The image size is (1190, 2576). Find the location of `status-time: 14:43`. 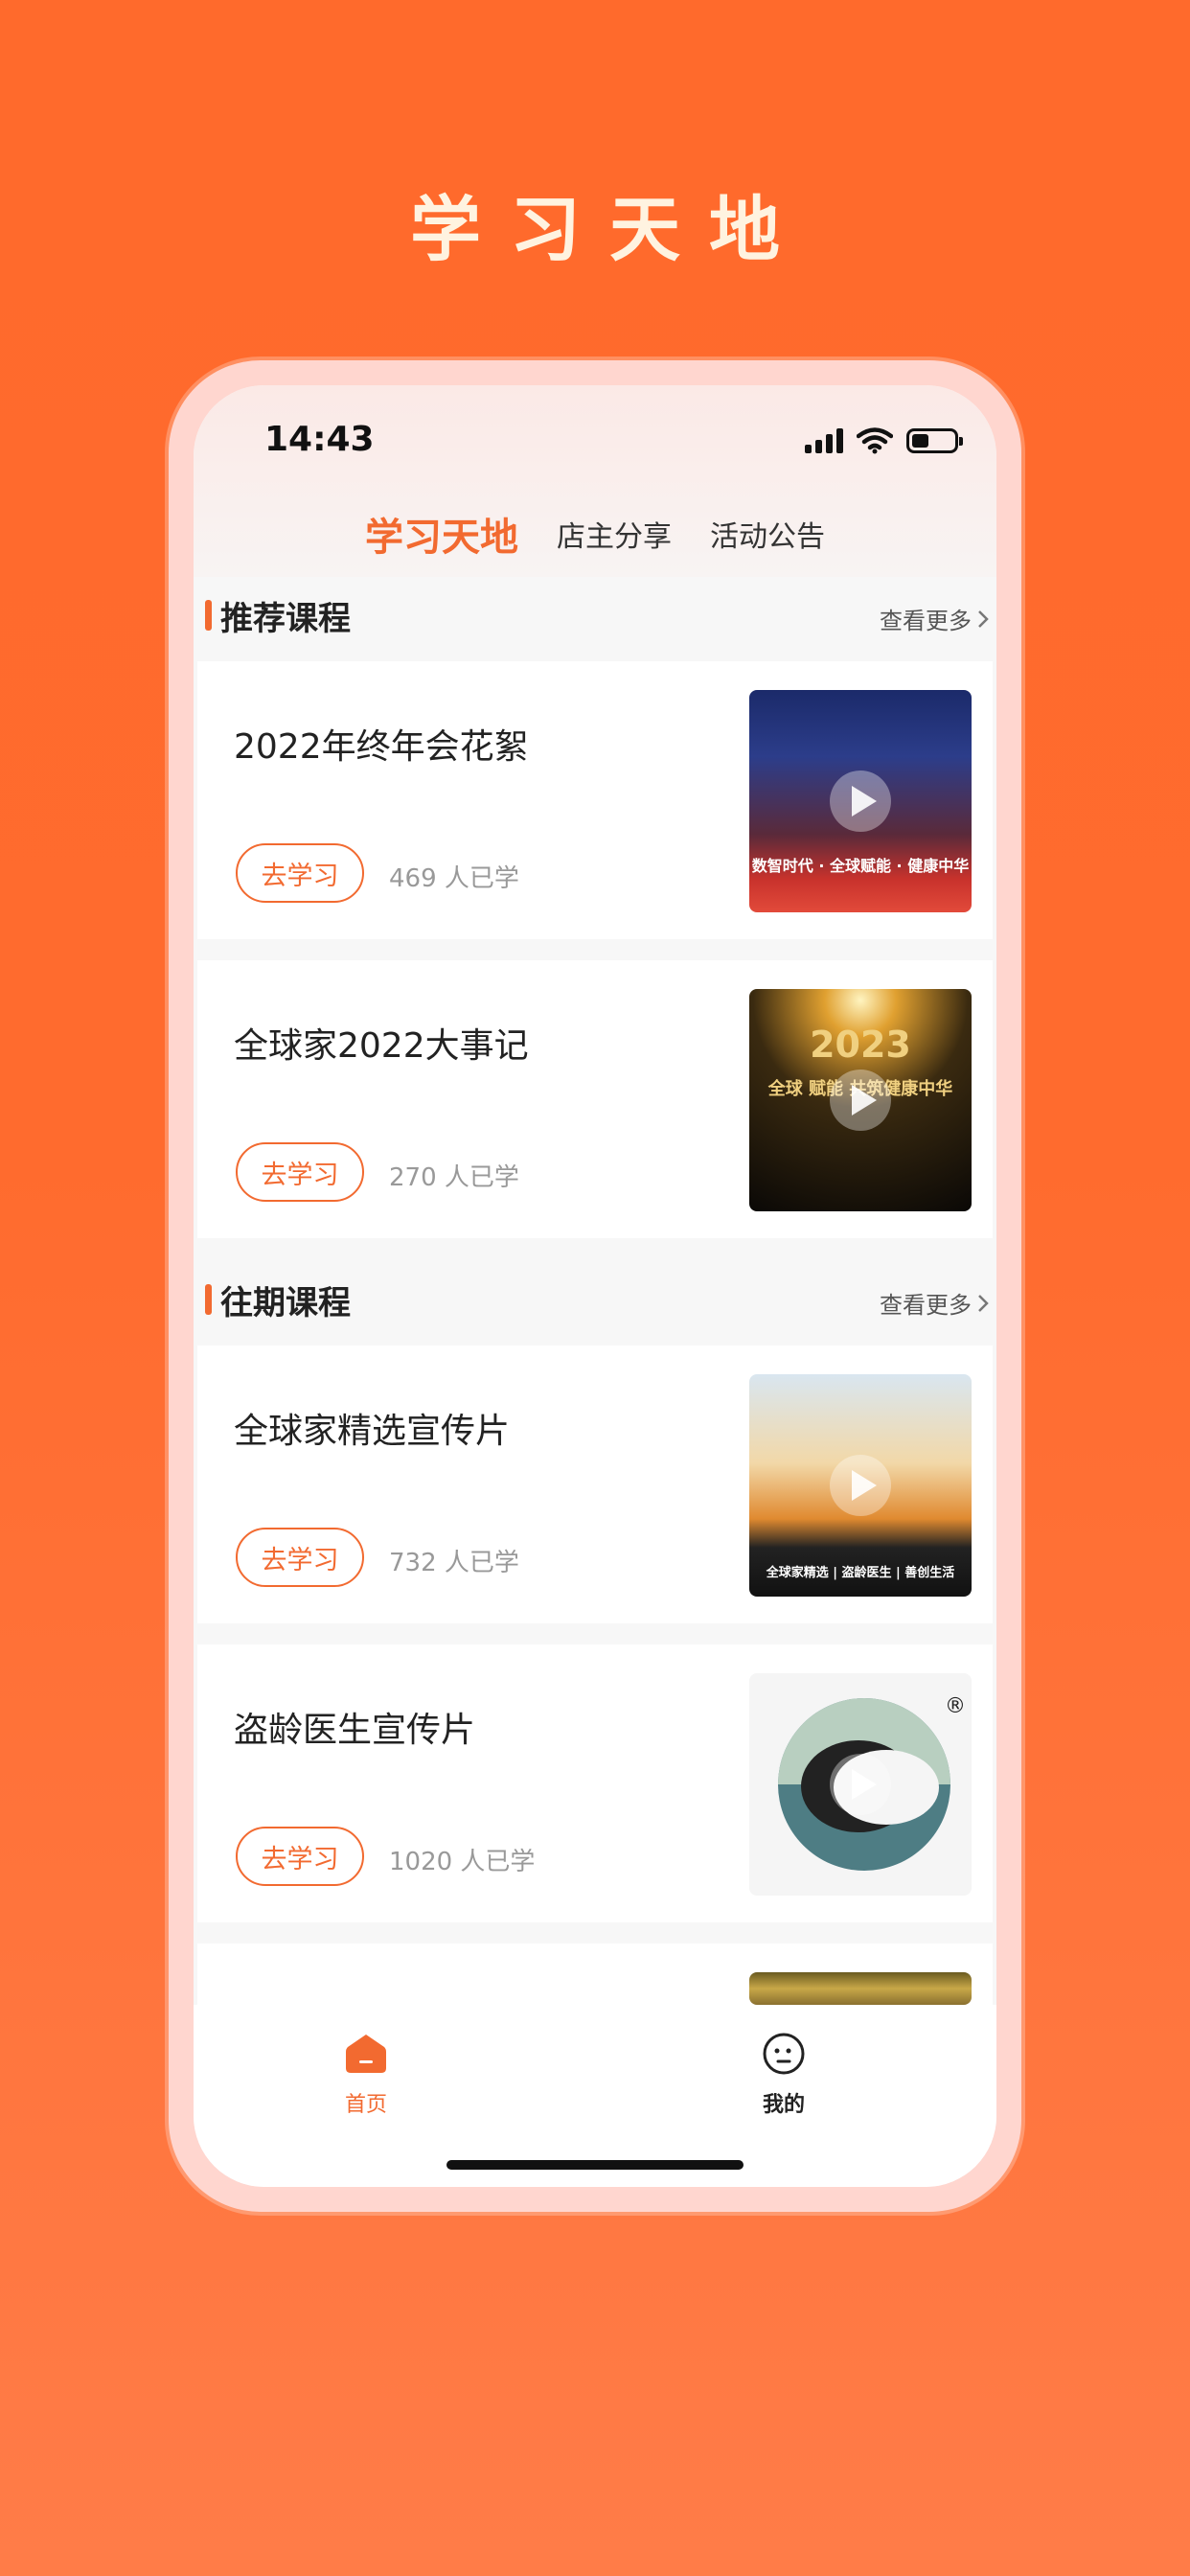

status-time: 14:43 is located at coordinates (319, 439).